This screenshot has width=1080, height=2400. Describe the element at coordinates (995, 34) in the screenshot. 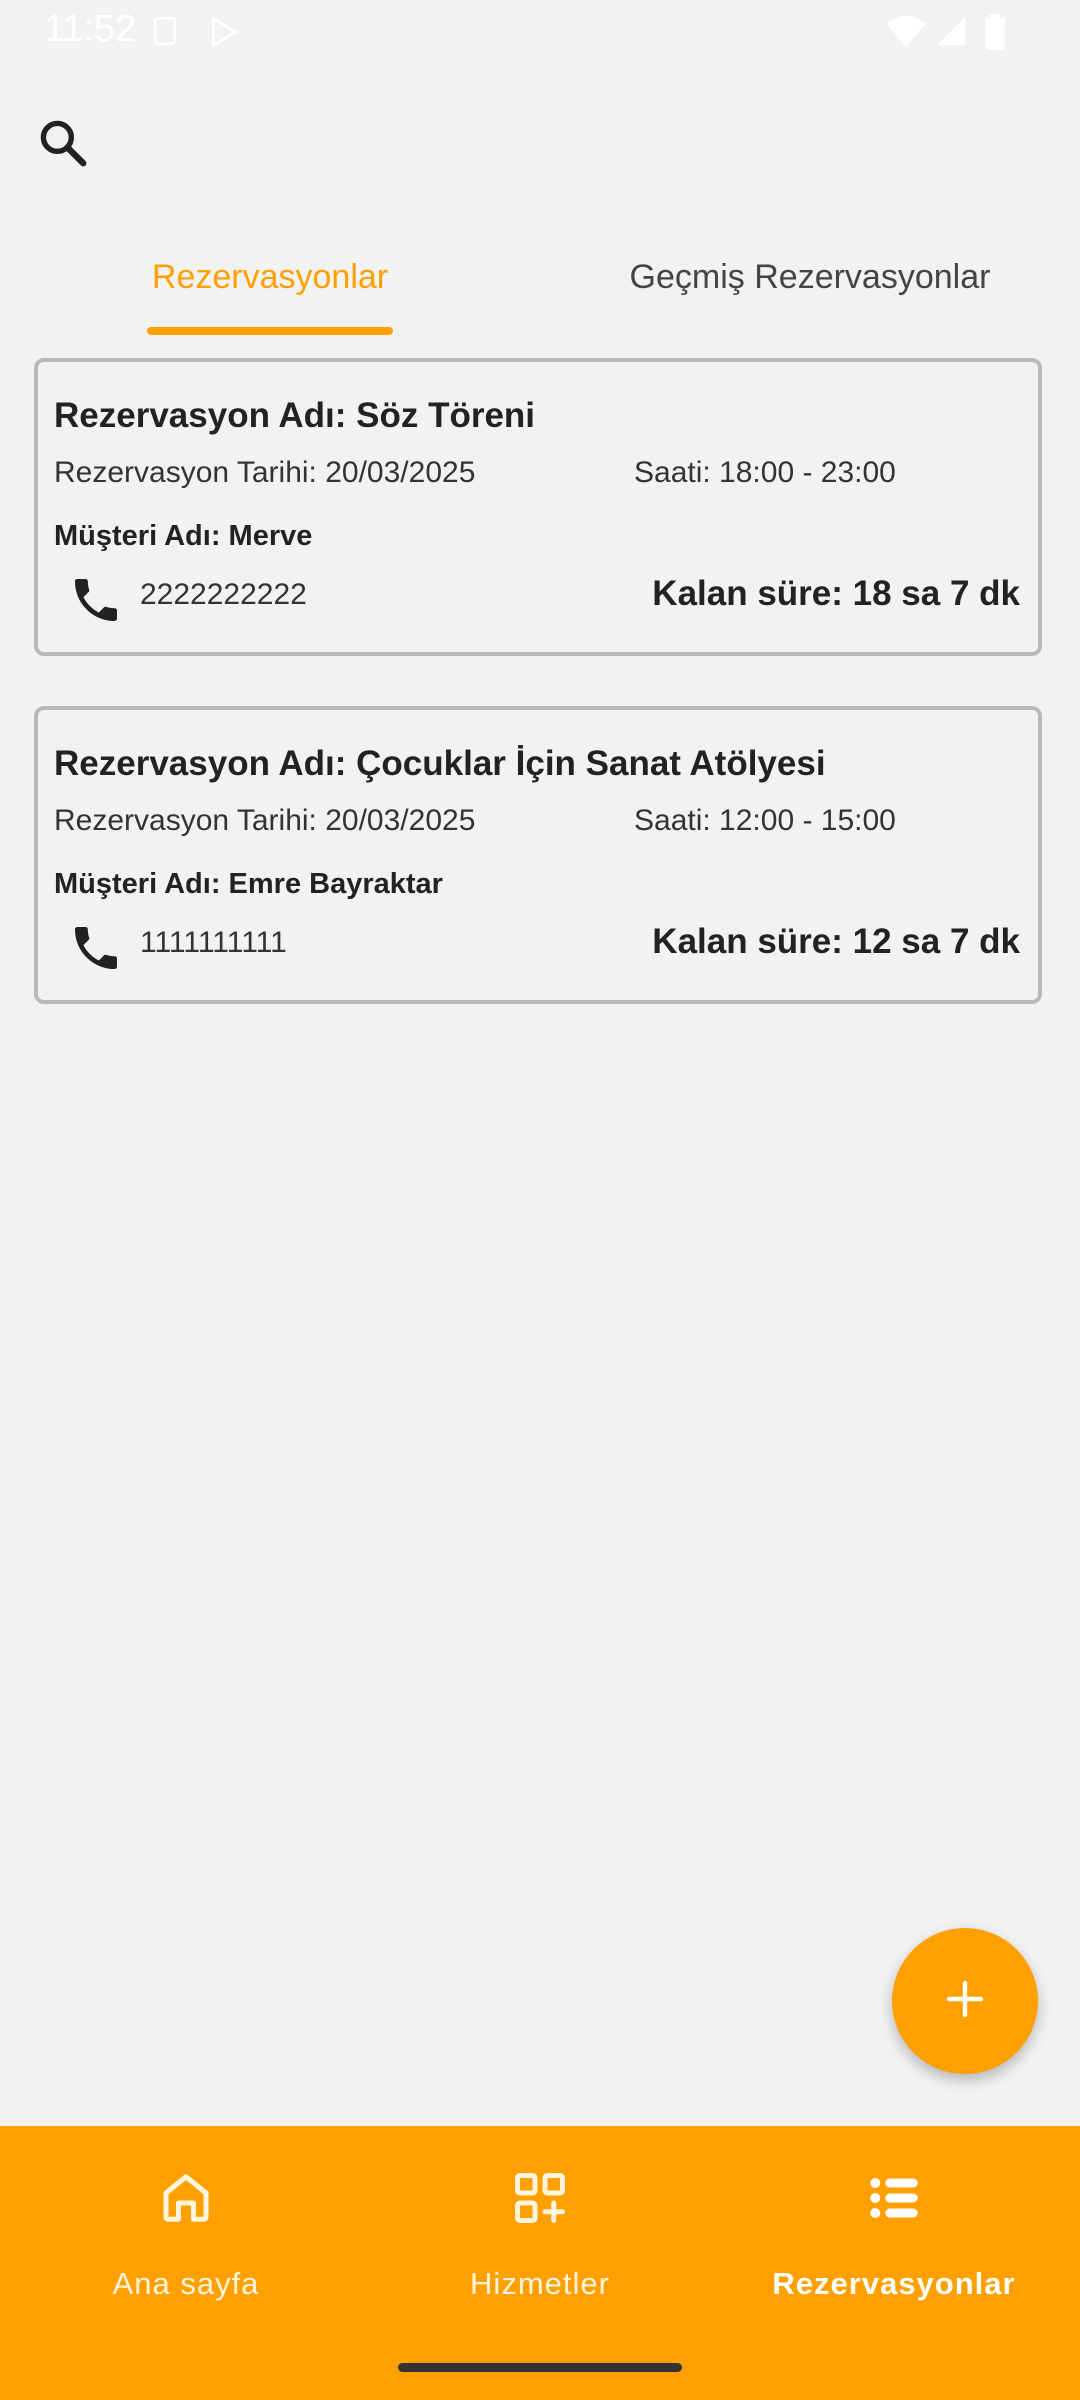

I see `battery-icon` at that location.